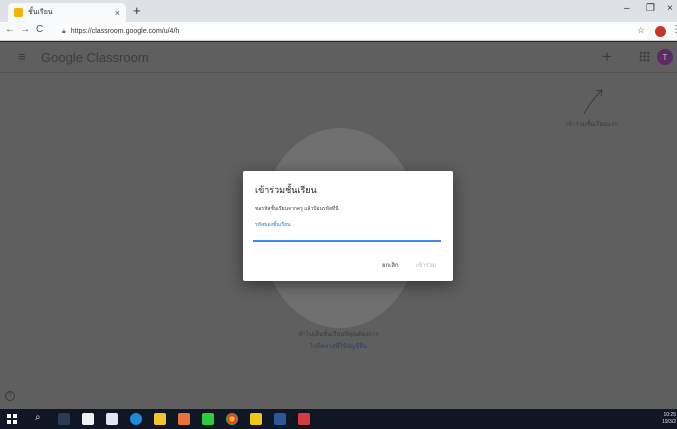 This screenshot has height=429, width=677. Describe the element at coordinates (88, 419) in the screenshot. I see `store-icon` at that location.